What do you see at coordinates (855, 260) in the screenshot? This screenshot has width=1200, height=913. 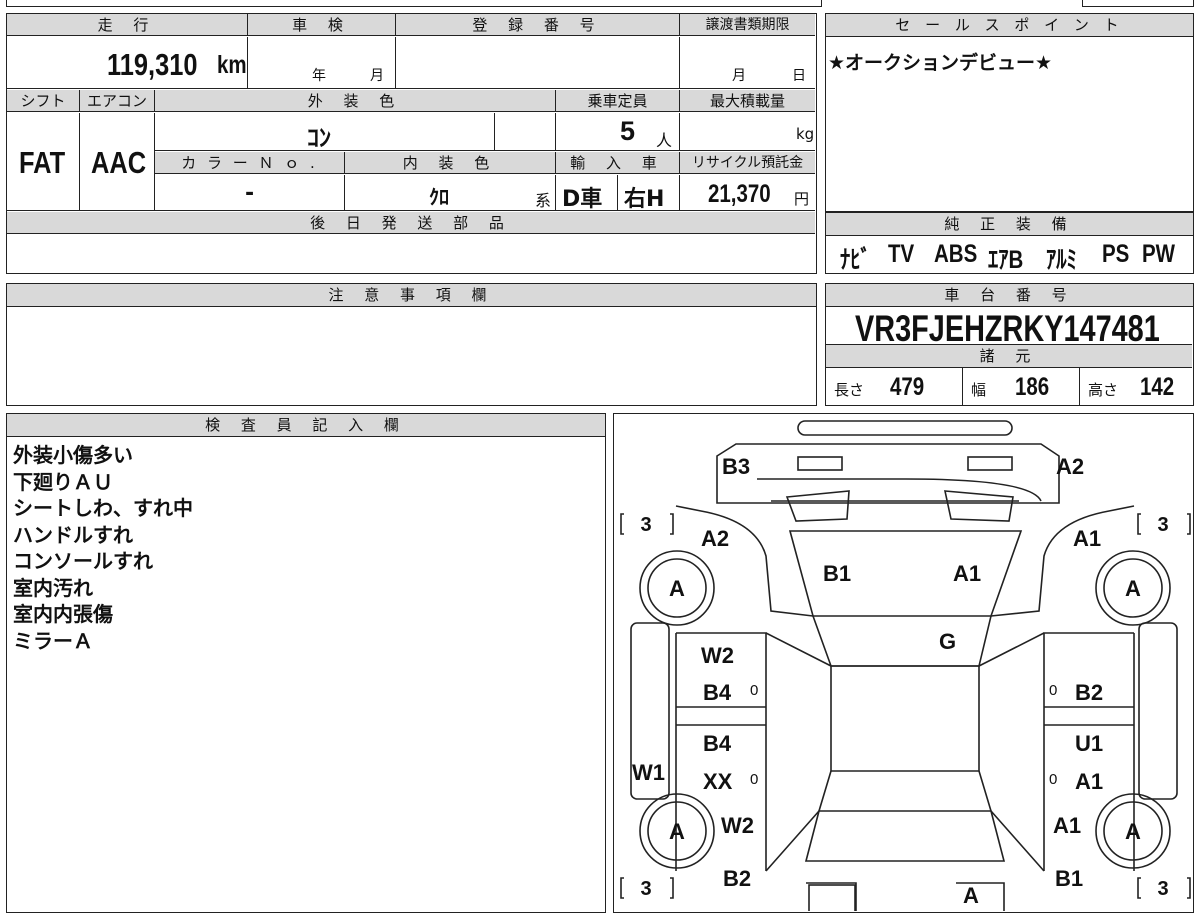 I see `equipment-navi: ﾅﾋﾞ` at bounding box center [855, 260].